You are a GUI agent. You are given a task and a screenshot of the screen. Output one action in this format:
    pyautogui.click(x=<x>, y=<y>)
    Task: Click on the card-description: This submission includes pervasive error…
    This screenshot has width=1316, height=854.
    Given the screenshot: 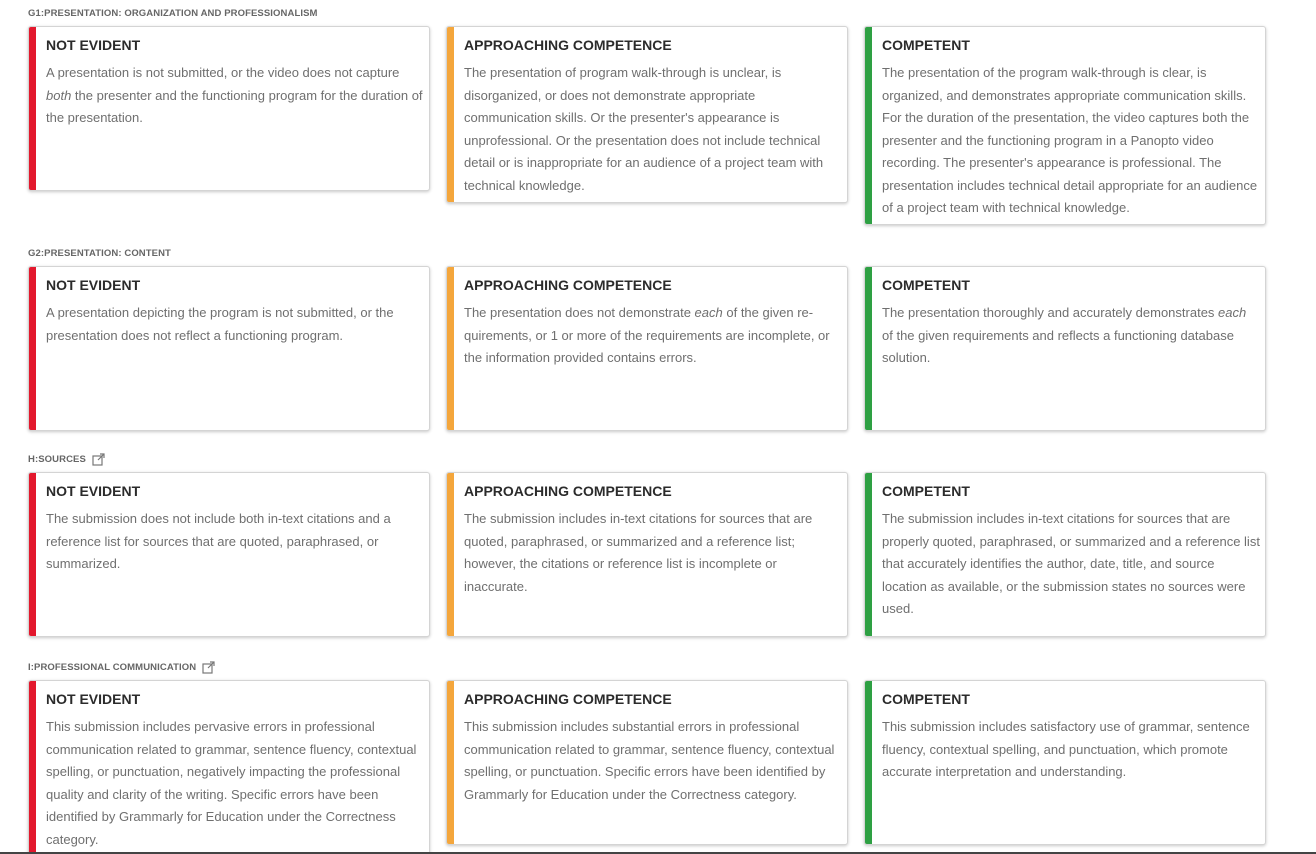 What is the action you would take?
    pyautogui.click(x=231, y=783)
    